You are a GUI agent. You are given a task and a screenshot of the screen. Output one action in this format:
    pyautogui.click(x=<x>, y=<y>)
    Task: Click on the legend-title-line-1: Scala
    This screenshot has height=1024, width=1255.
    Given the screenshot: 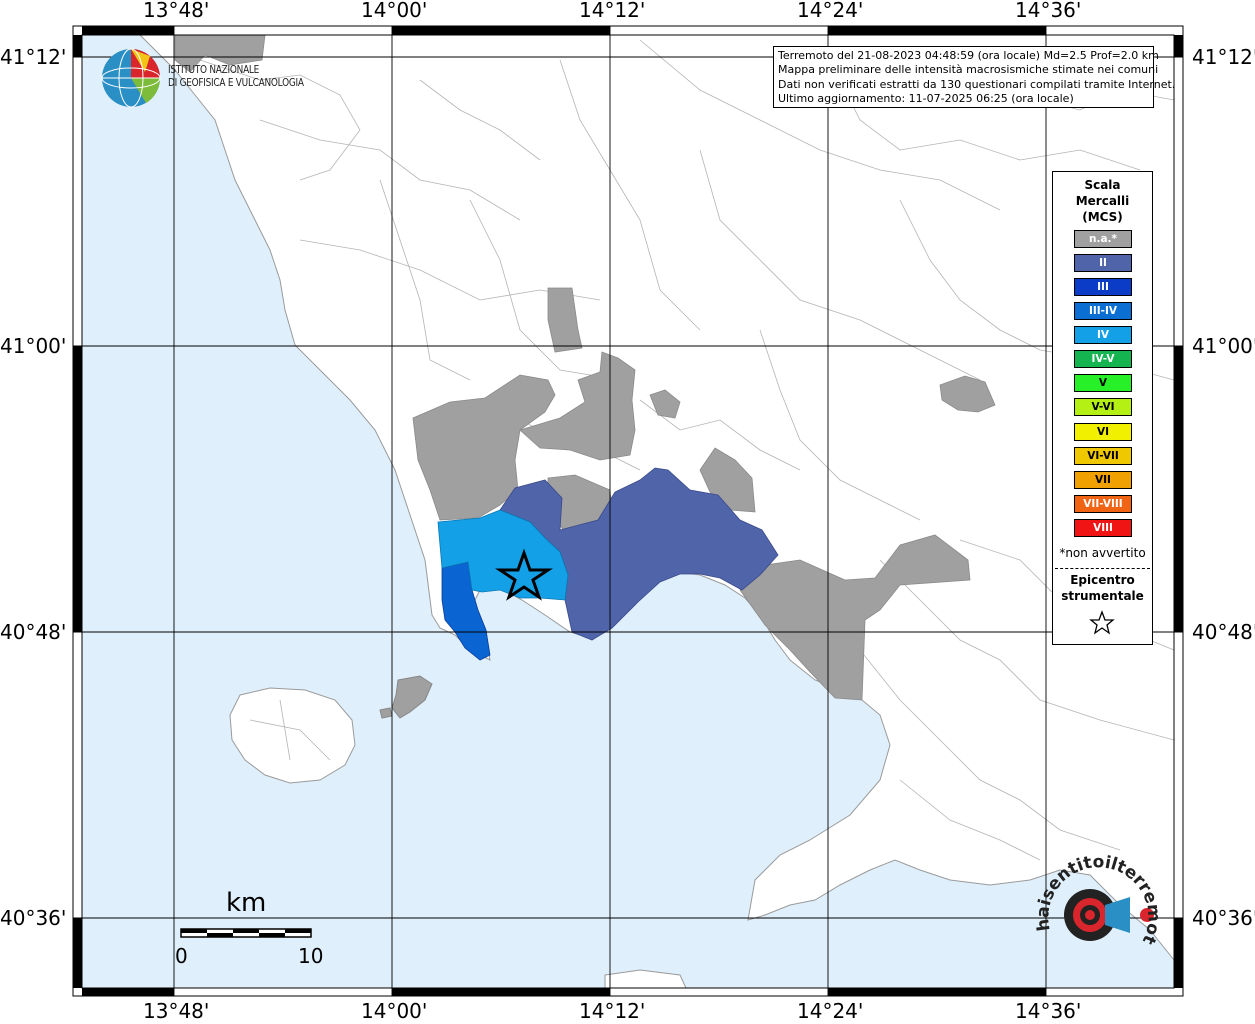 What is the action you would take?
    pyautogui.click(x=1102, y=185)
    